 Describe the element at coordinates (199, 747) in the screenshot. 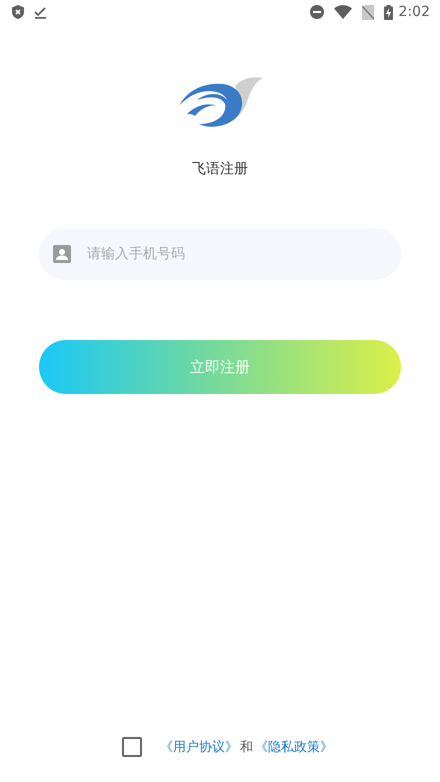

I see `user-agreement-link: 《用户协议》` at that location.